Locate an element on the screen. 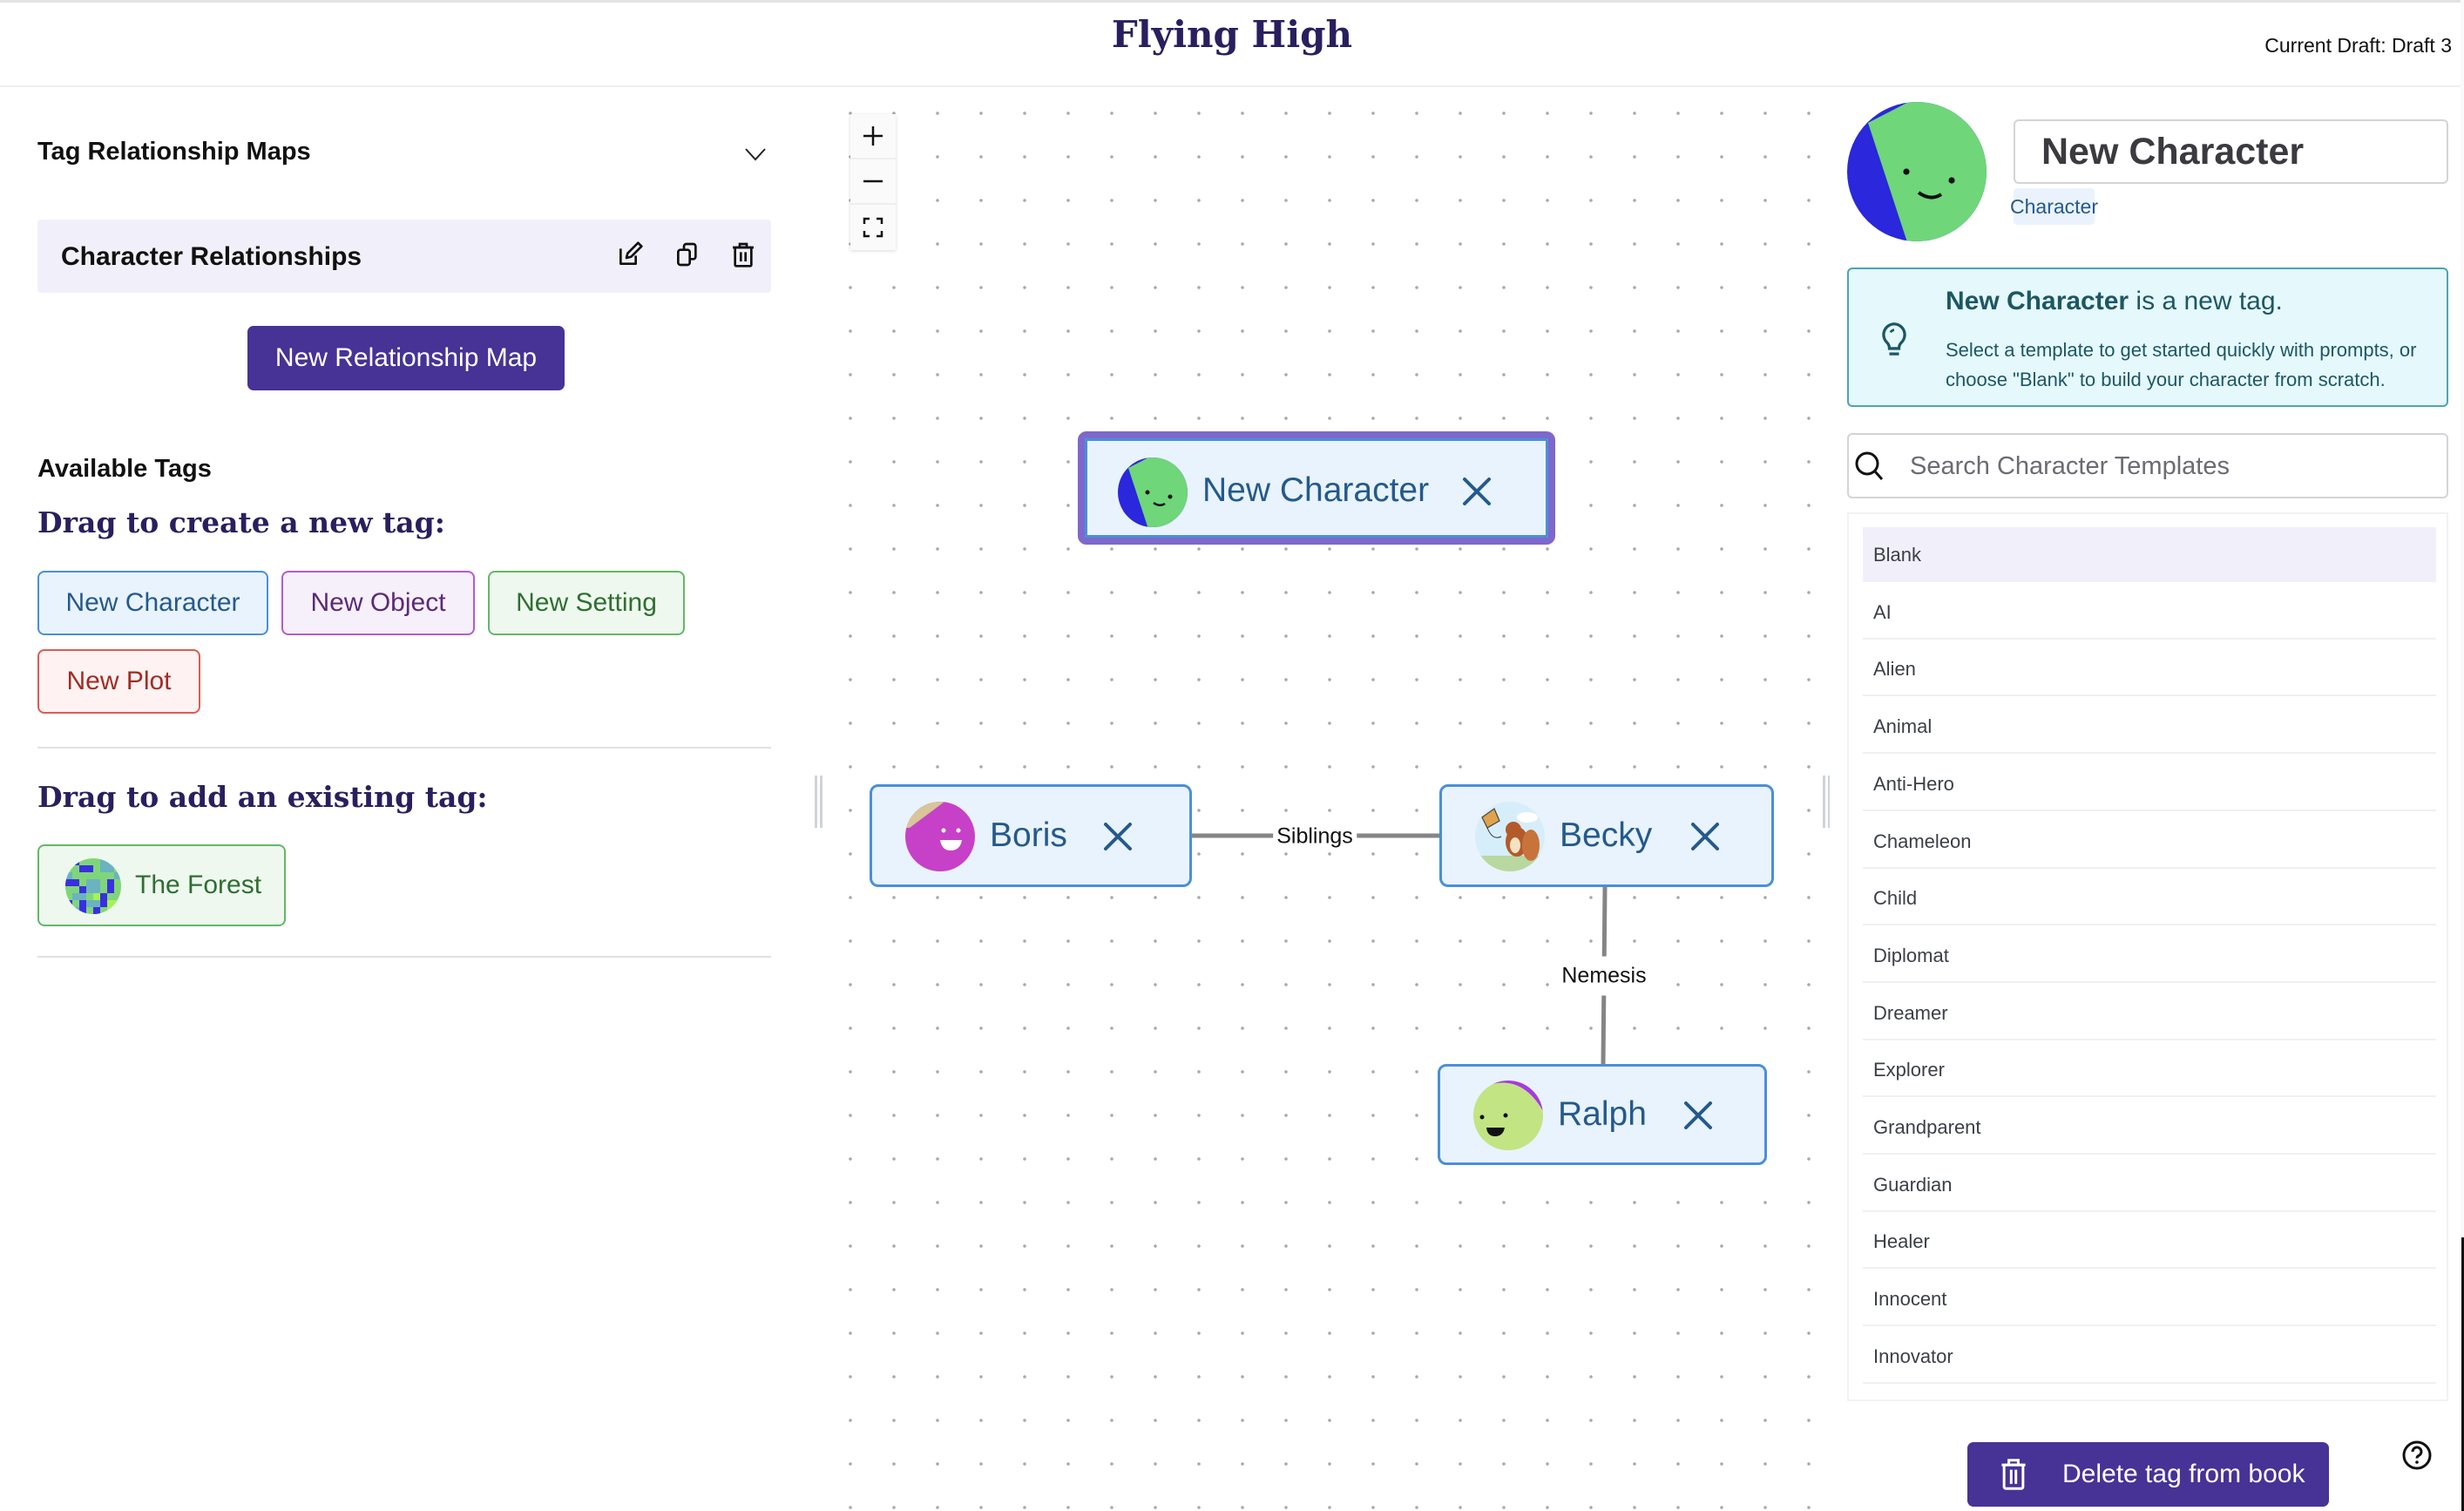  create-tag-heading: Drag to create a new tag: is located at coordinates (241, 522).